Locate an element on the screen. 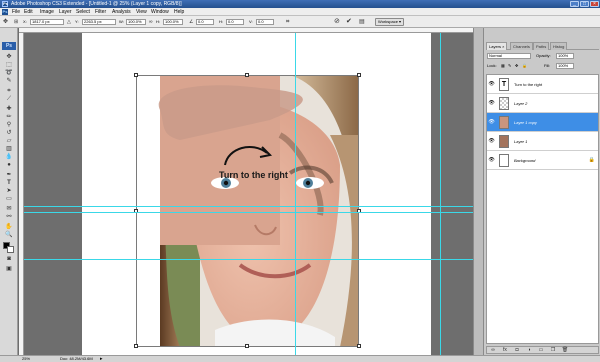 This screenshot has width=600, height=362. status-menu-arrow-icon: ▸ is located at coordinates (101, 359).